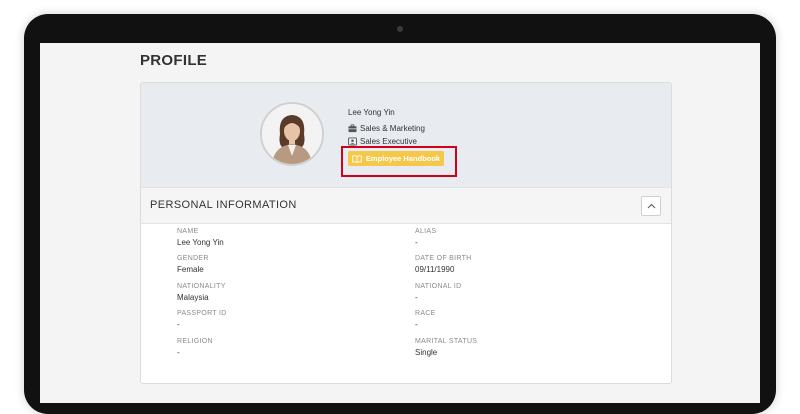 This screenshot has width=800, height=414. Describe the element at coordinates (202, 319) in the screenshot. I see `field-passport-id: PASSPORT ID -` at that location.